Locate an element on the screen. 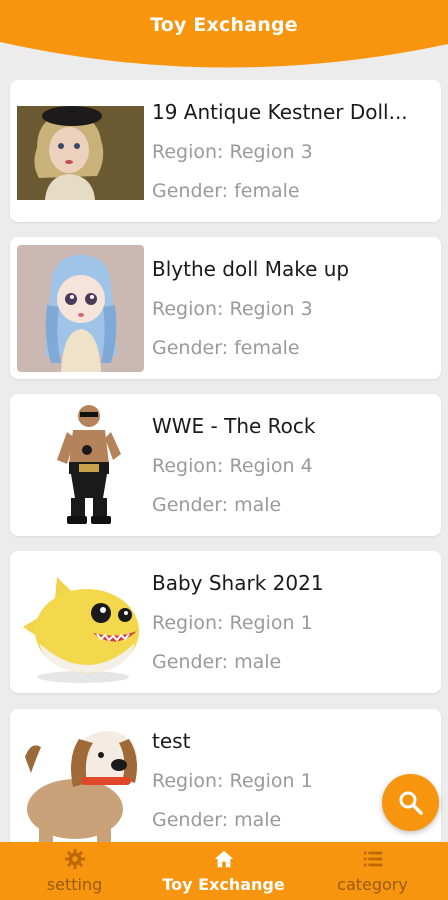 Image resolution: width=448 pixels, height=900 pixels. search-icon is located at coordinates (411, 803).